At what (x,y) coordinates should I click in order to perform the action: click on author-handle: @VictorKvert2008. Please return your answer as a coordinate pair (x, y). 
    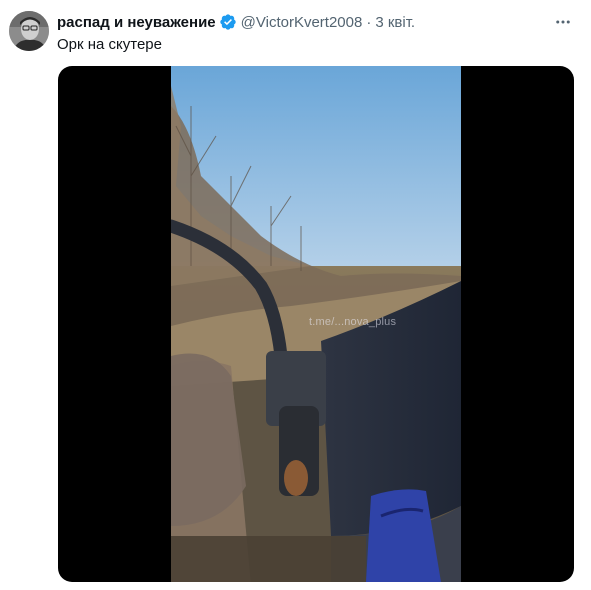
    Looking at the image, I should click on (302, 22).